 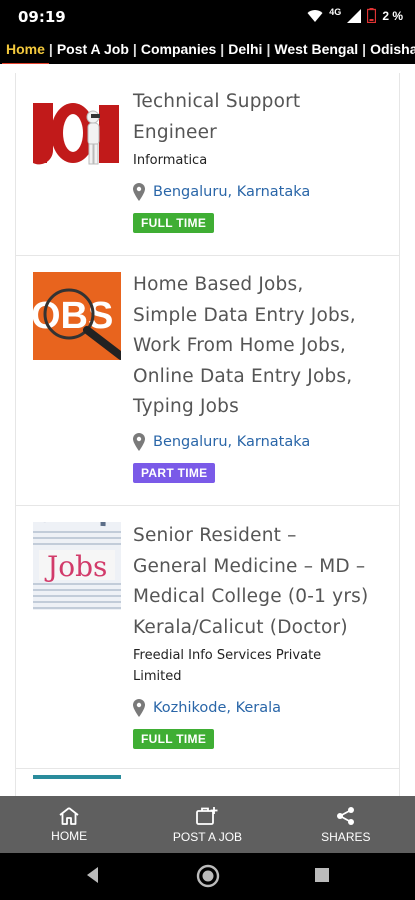 I want to click on recents-icon, so click(x=322, y=875).